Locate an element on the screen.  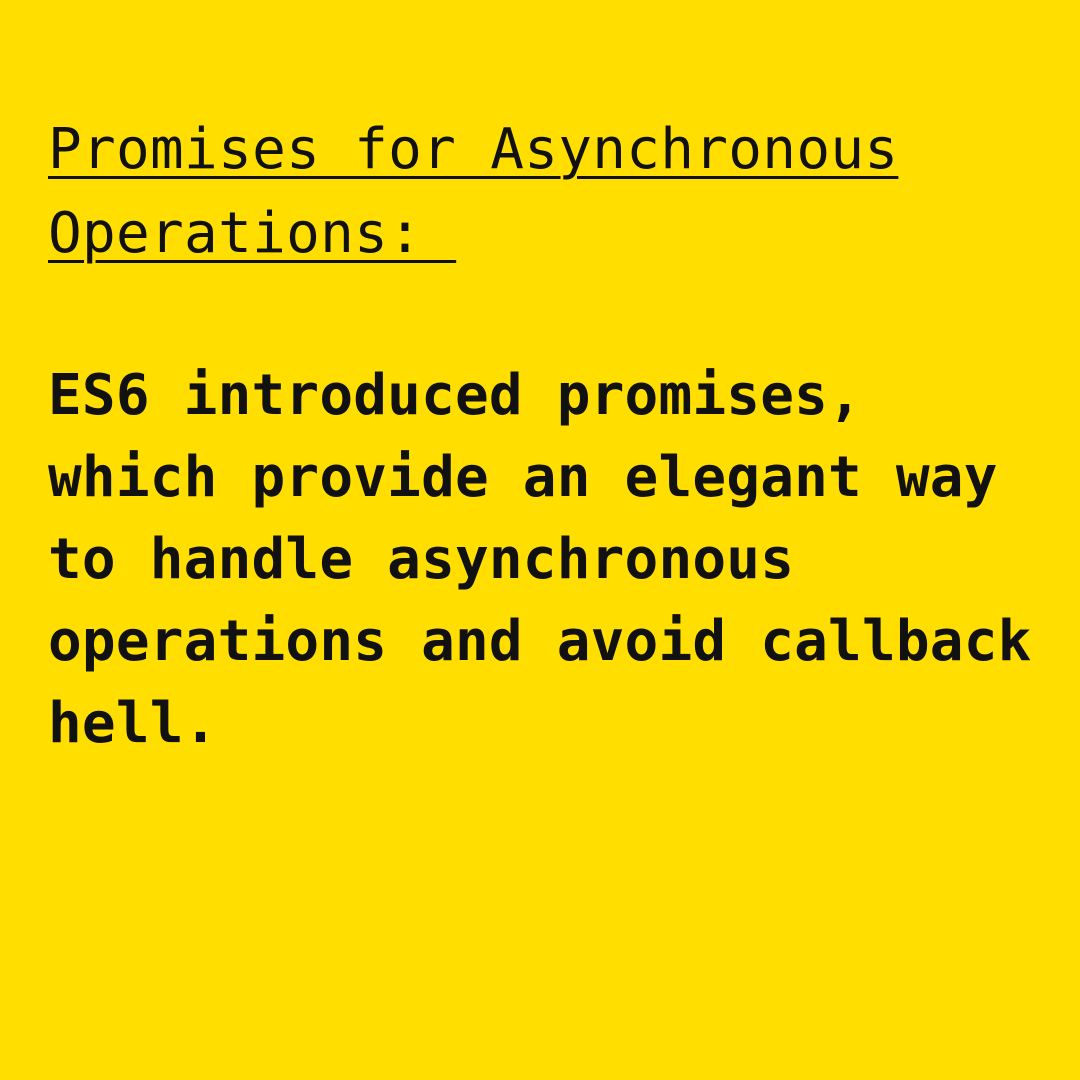
slide-heading: Promises for Asynchronous Operations: is located at coordinates (473, 191).